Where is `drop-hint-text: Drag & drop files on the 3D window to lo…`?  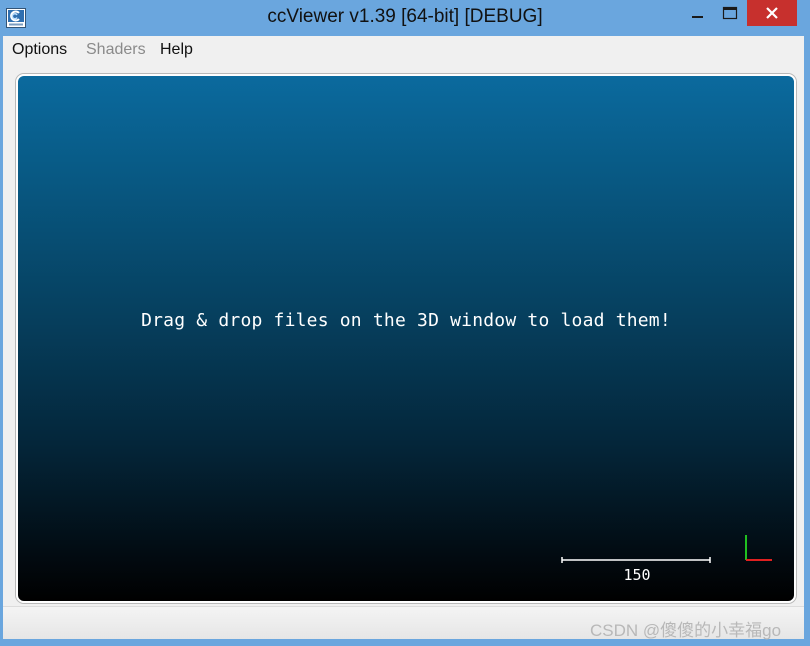
drop-hint-text: Drag & drop files on the 3D window to lo… is located at coordinates (406, 320).